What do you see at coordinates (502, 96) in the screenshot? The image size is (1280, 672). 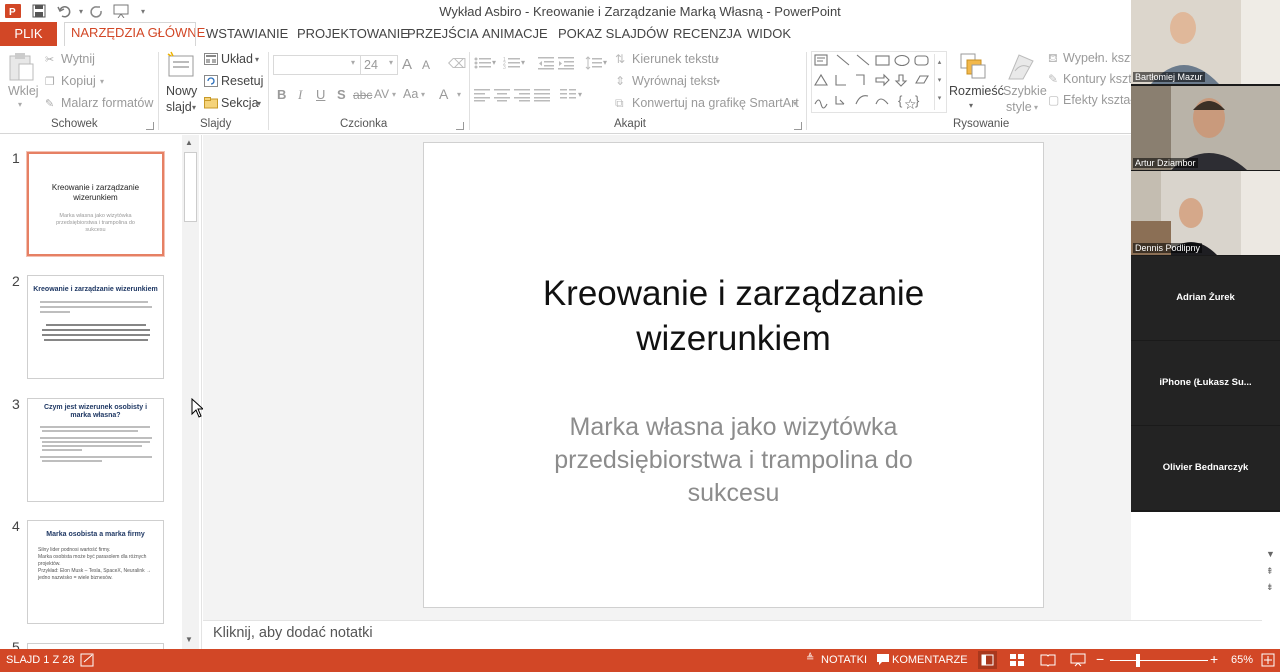 I see `align-center-icon` at bounding box center [502, 96].